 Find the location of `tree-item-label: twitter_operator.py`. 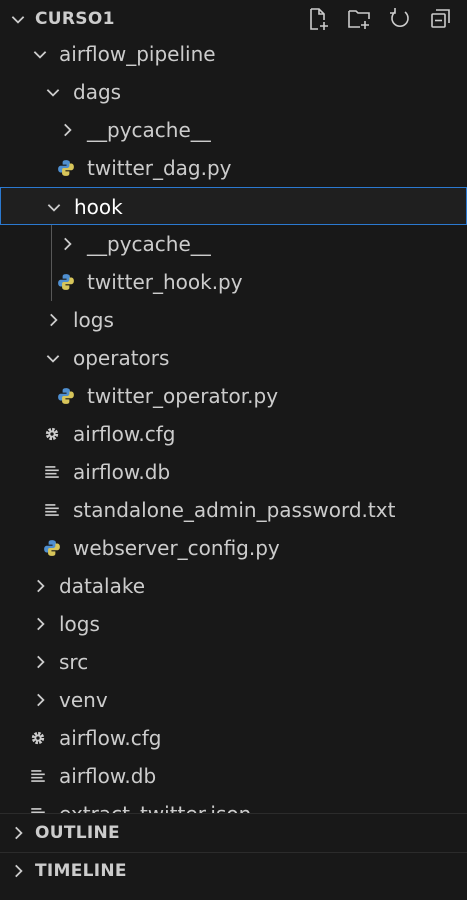

tree-item-label: twitter_operator.py is located at coordinates (183, 396).